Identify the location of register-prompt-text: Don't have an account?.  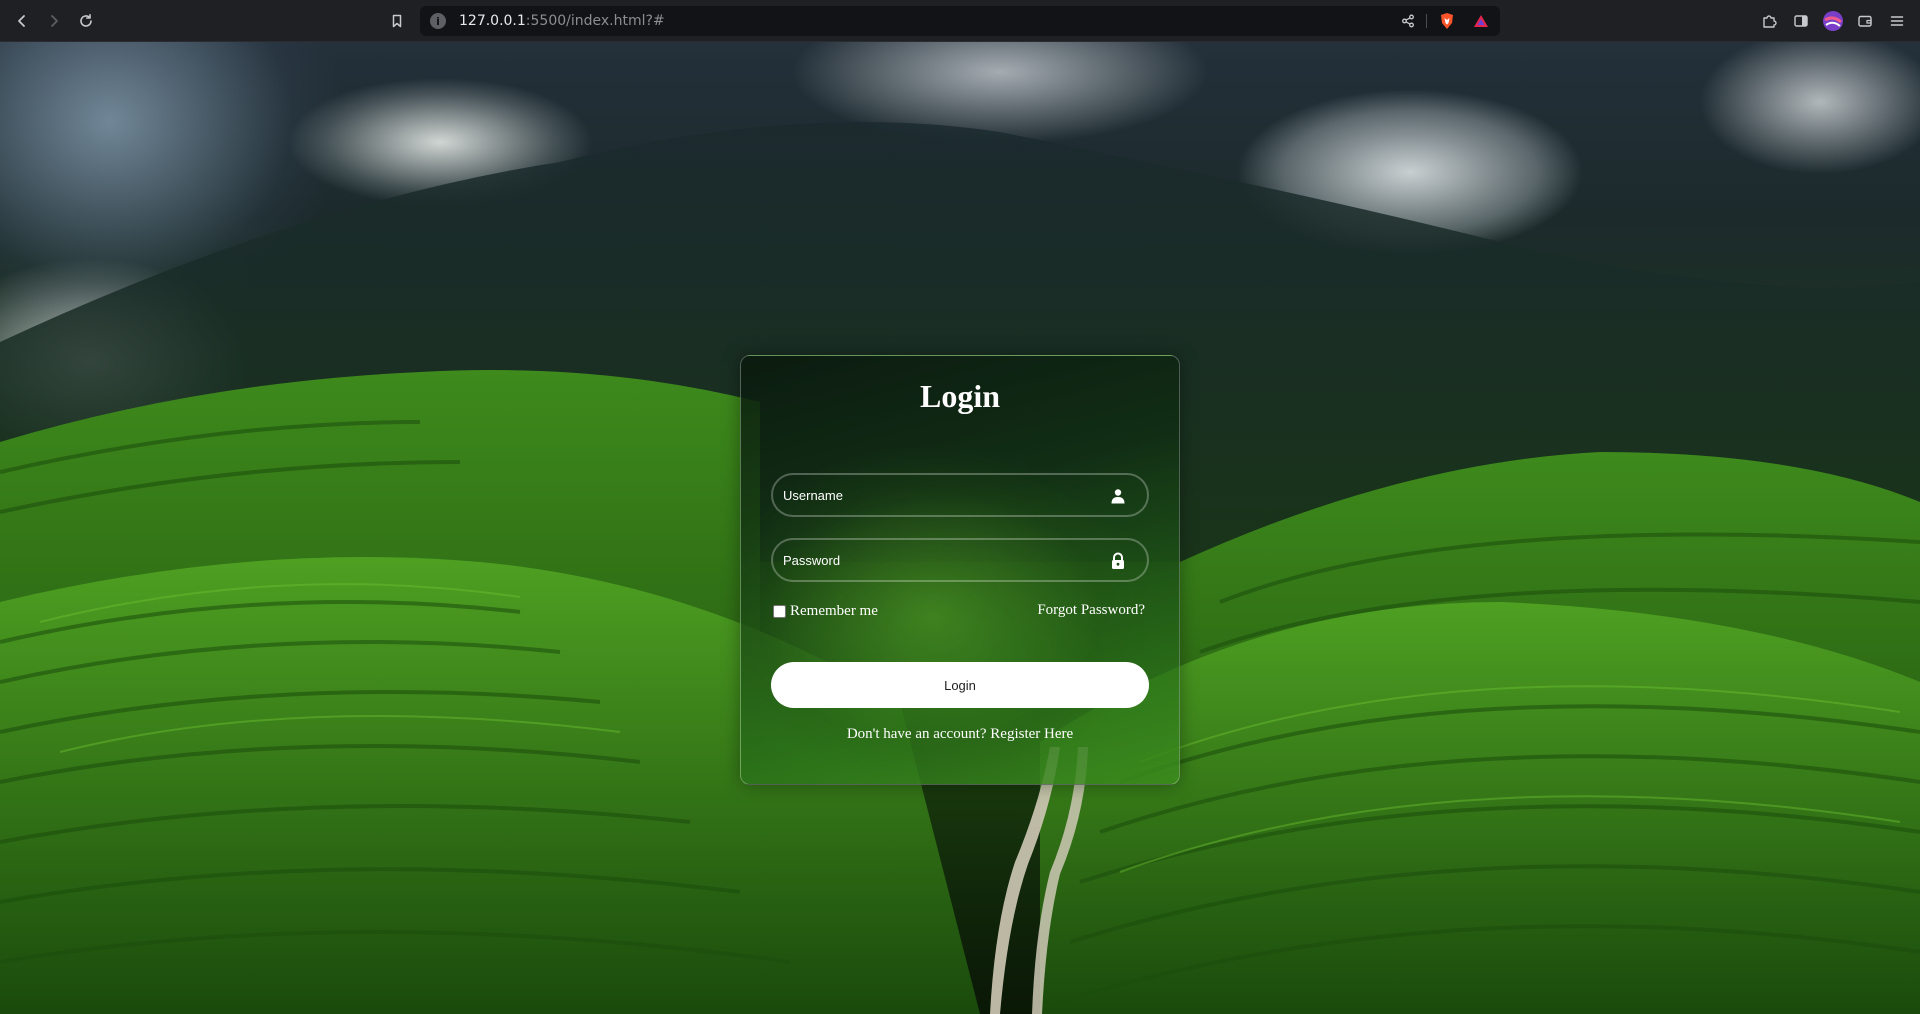
(918, 734).